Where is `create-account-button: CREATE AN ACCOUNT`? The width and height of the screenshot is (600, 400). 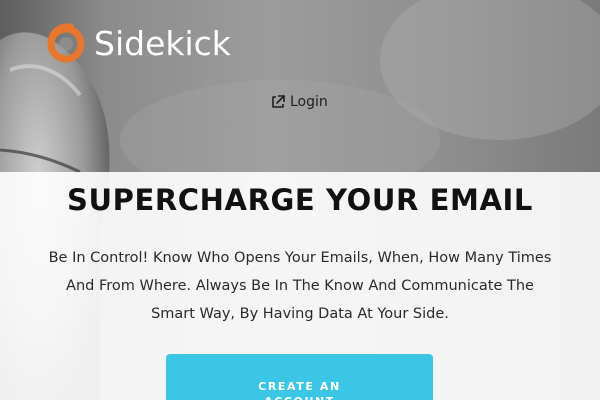
create-account-button: CREATE AN ACCOUNT is located at coordinates (299, 377).